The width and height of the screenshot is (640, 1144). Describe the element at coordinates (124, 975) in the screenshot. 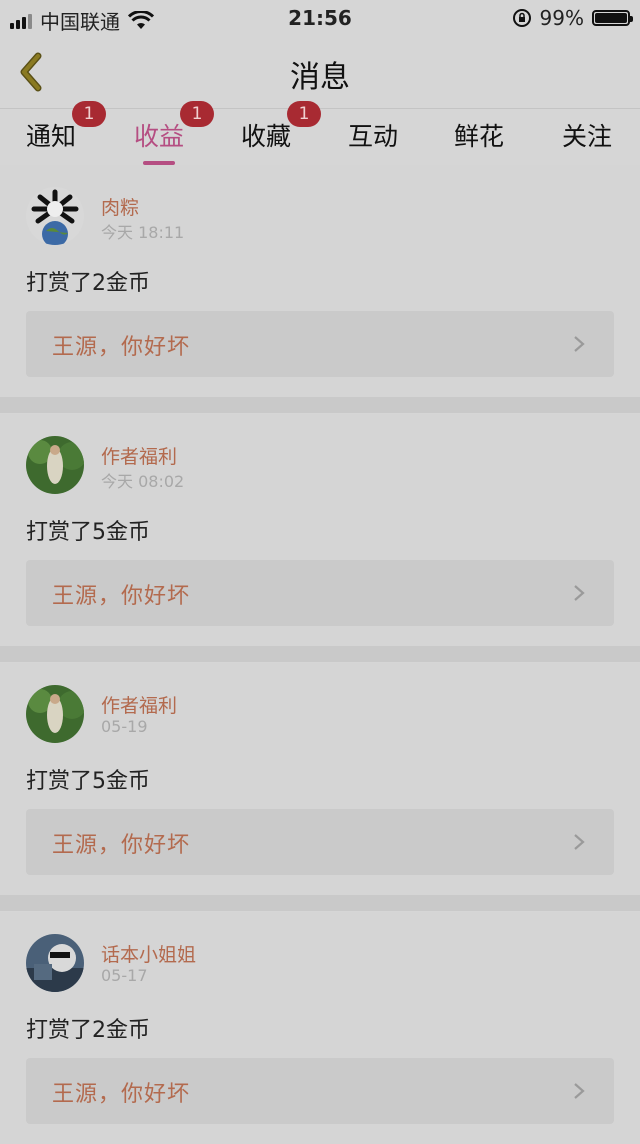

I see `timestamp: 05-17` at that location.